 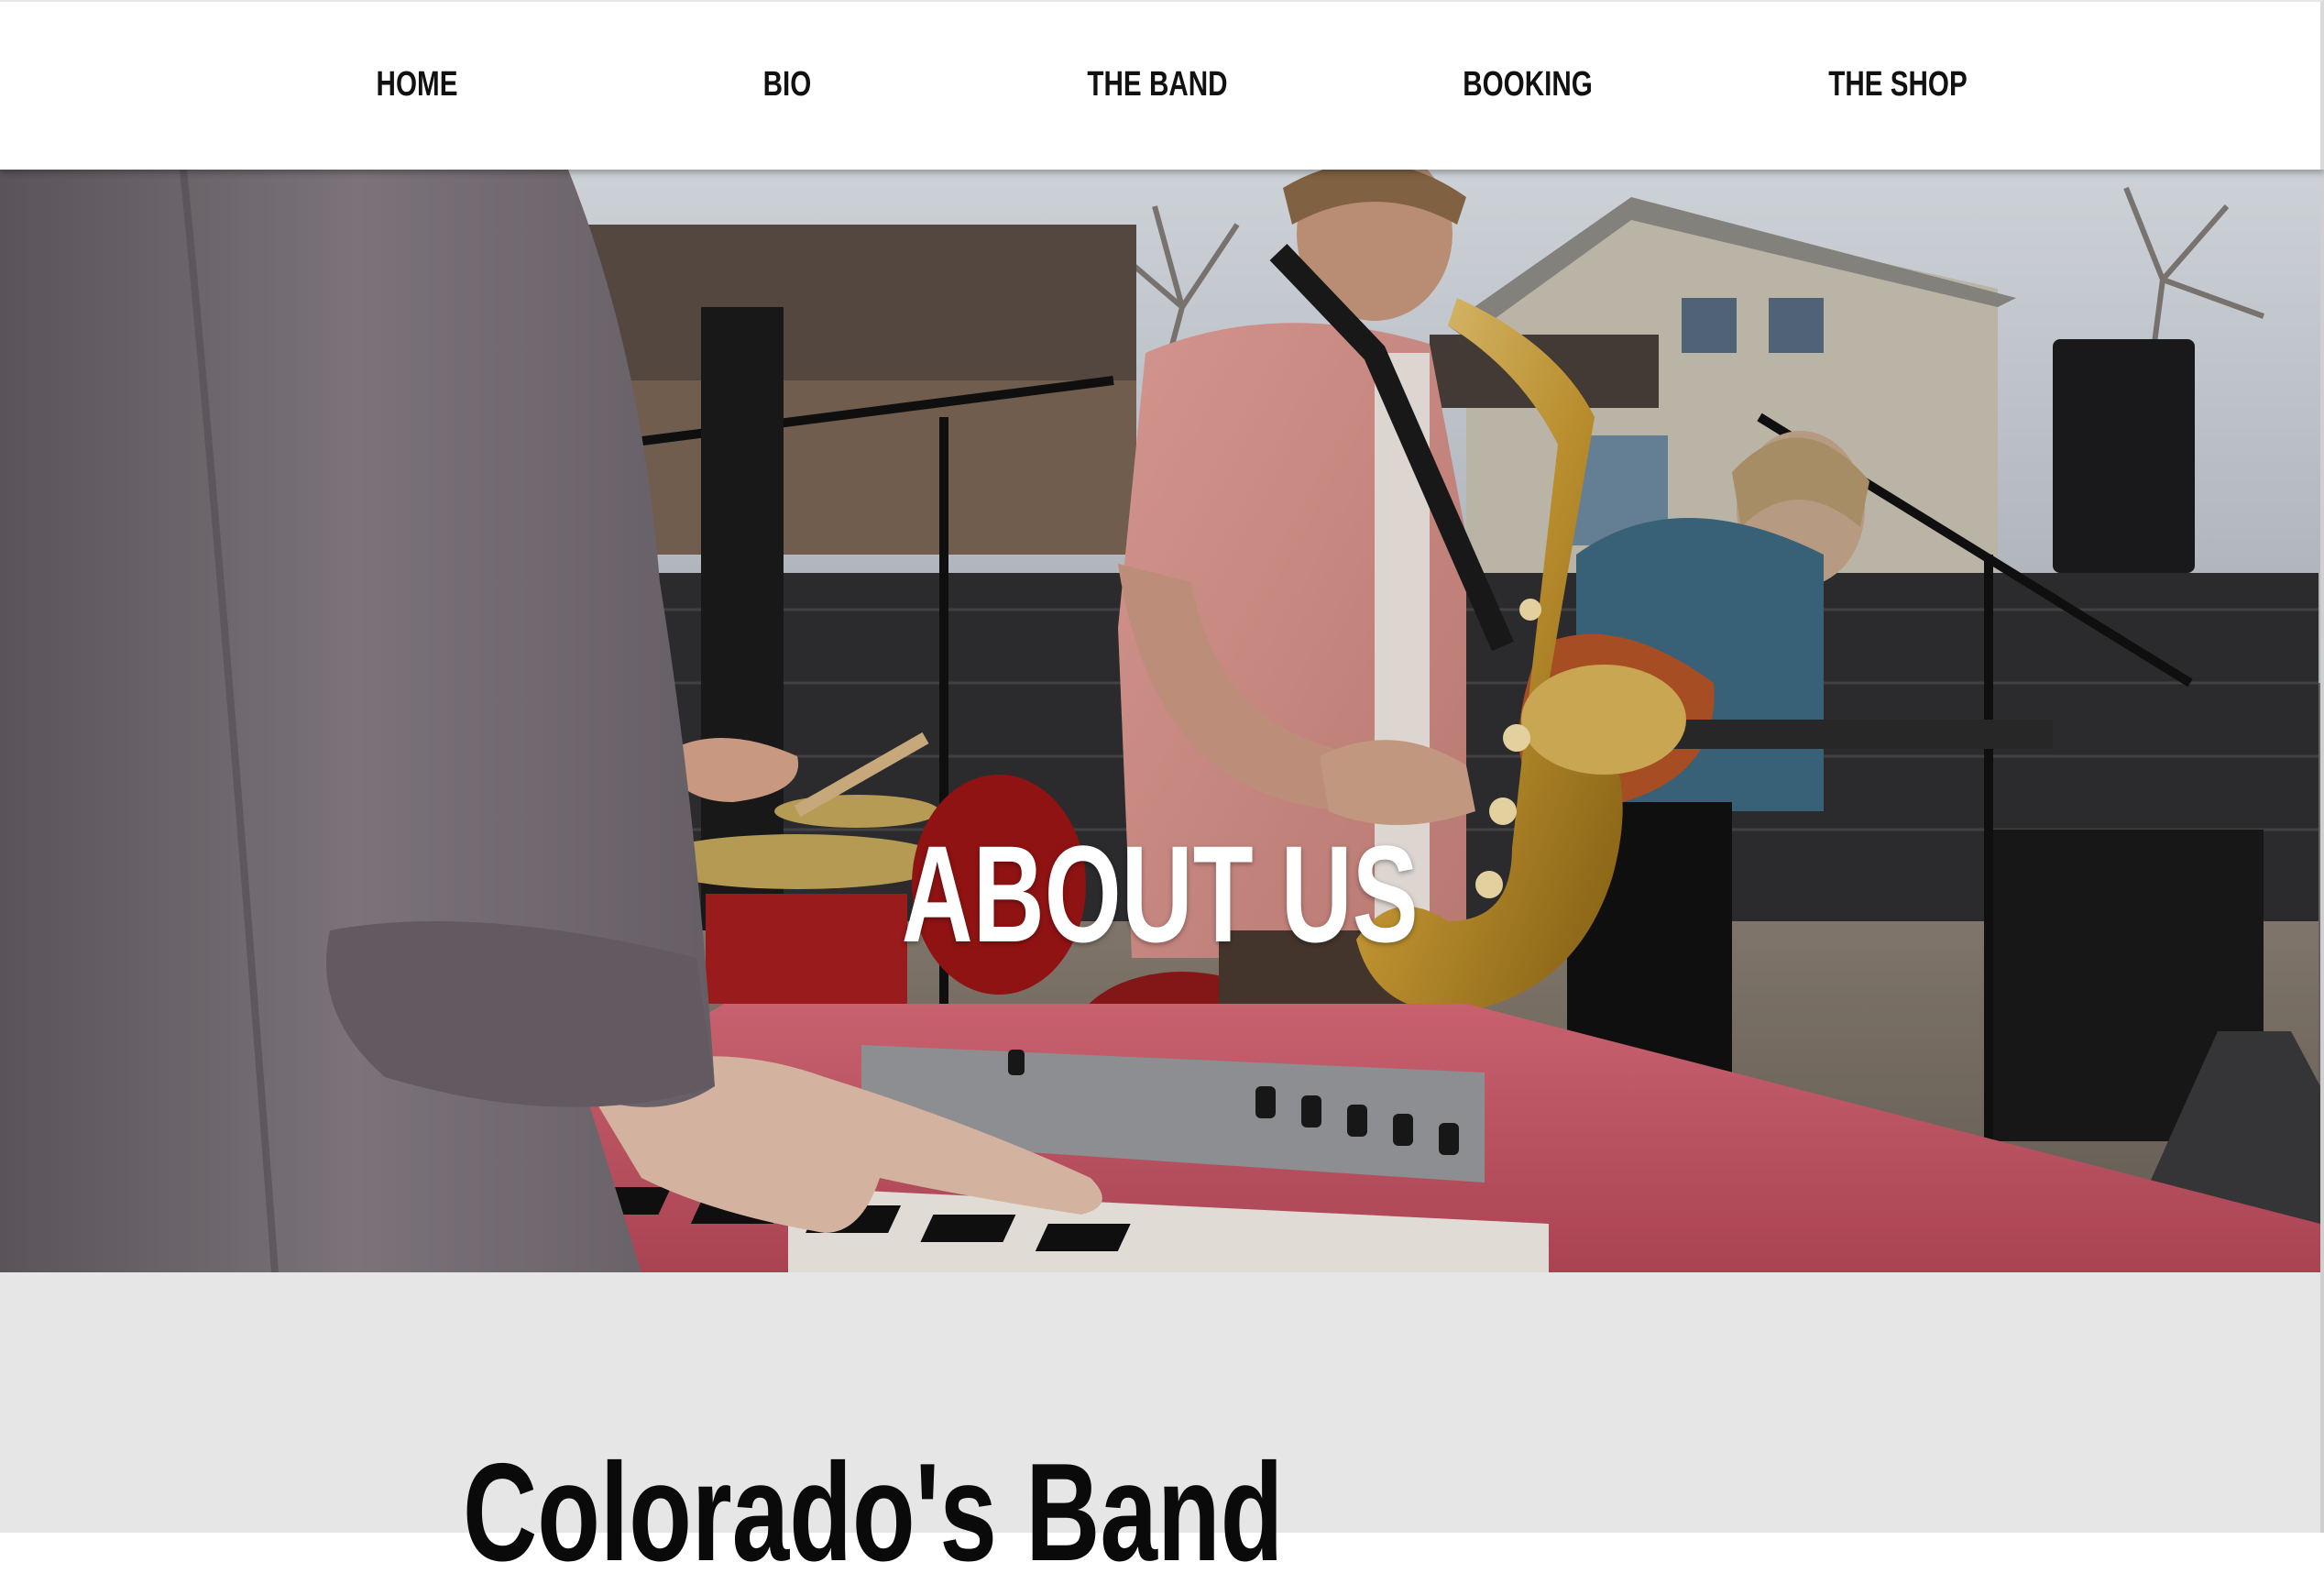 I want to click on section-heading: Colorado's Band, so click(x=873, y=1512).